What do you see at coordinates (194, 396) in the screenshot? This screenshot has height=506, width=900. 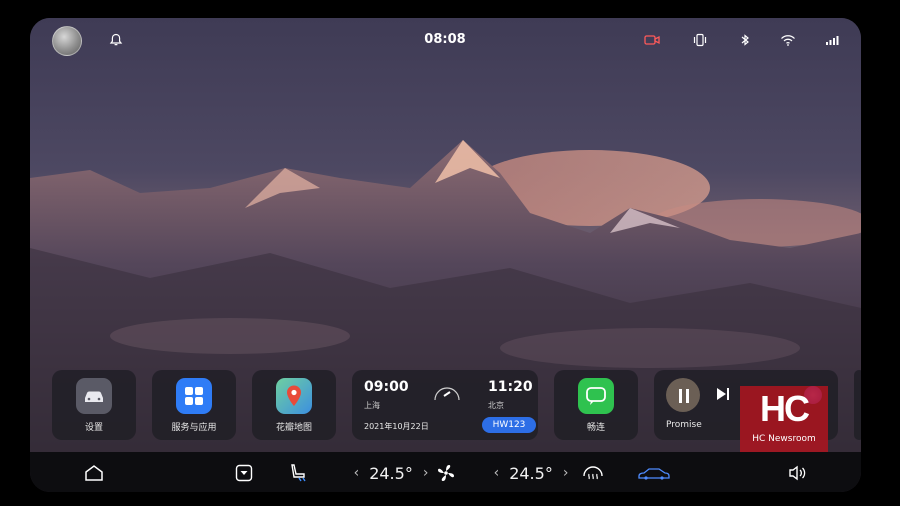 I see `grid-icon` at bounding box center [194, 396].